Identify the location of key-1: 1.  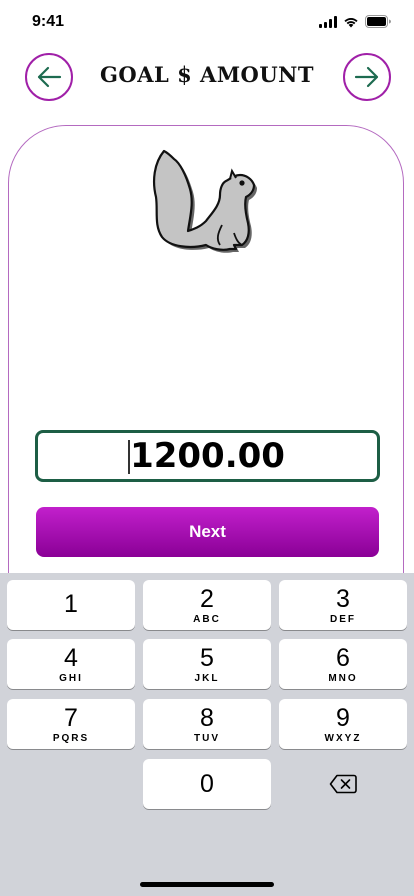
(71, 605).